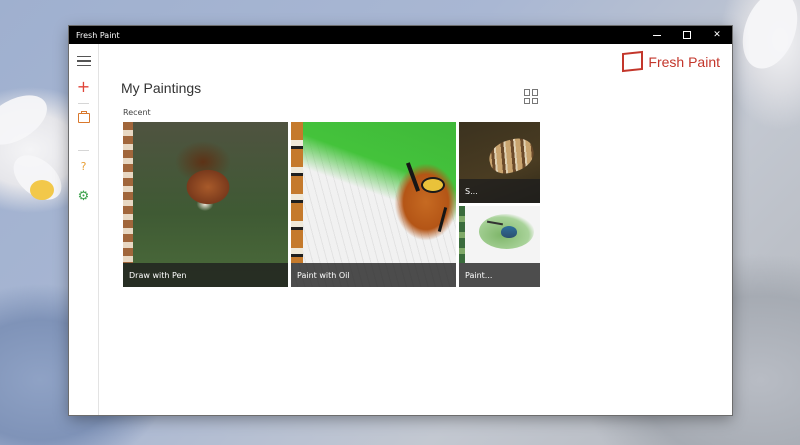 The image size is (800, 445). I want to click on plus-icon: +, so click(83, 87).